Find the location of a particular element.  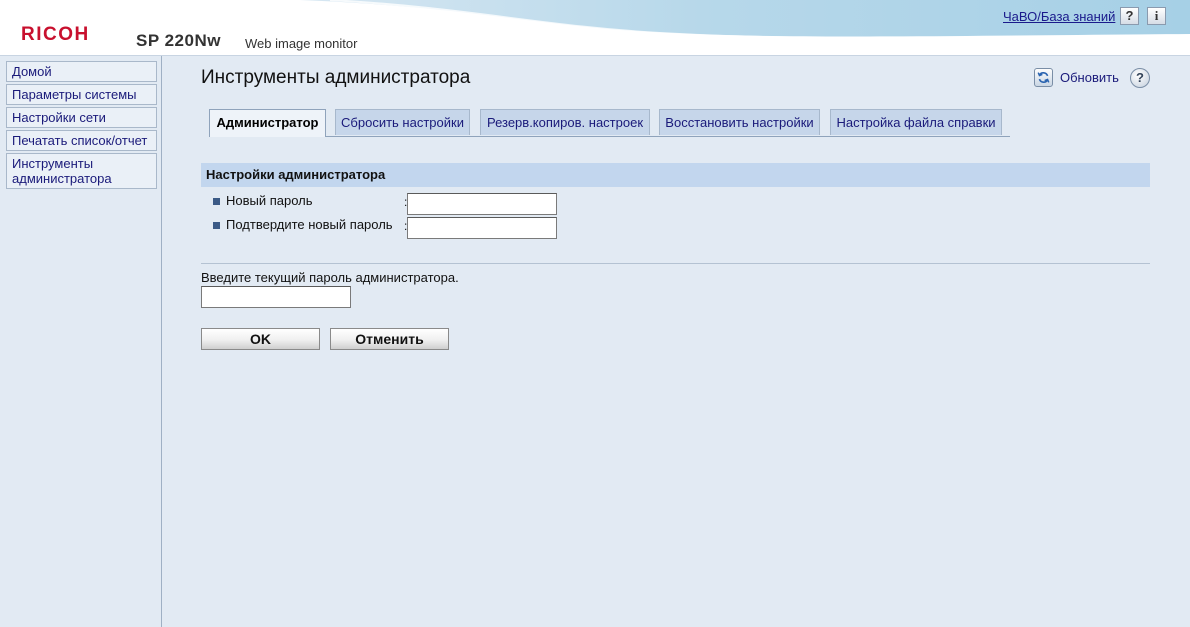

page-title: Инструменты администратора is located at coordinates (336, 77).